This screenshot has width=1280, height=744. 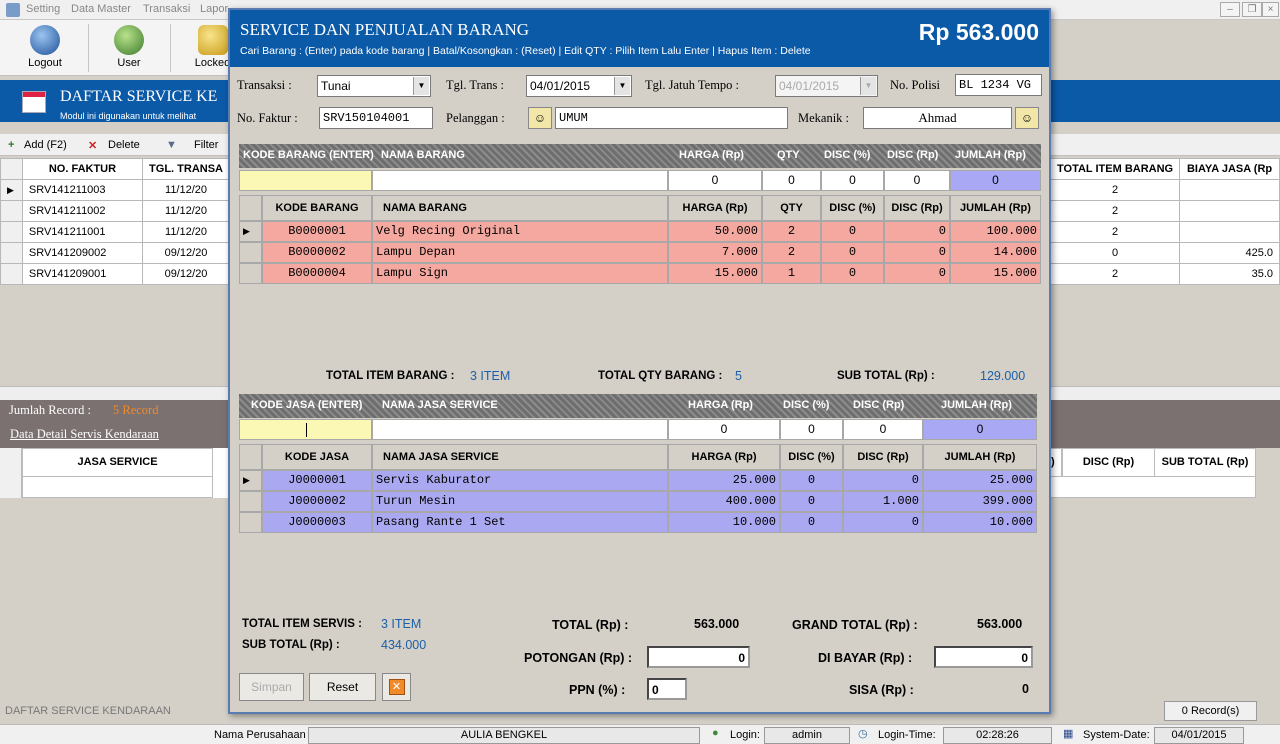 What do you see at coordinates (983, 657) in the screenshot?
I see `dibayar-field: 0` at bounding box center [983, 657].